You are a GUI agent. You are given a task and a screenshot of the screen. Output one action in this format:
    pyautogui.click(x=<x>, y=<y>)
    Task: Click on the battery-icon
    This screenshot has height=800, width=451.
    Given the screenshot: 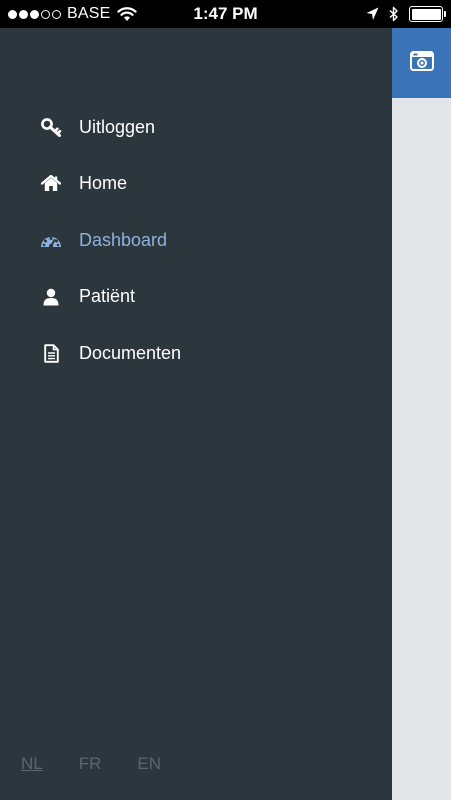 What is the action you would take?
    pyautogui.click(x=427, y=14)
    